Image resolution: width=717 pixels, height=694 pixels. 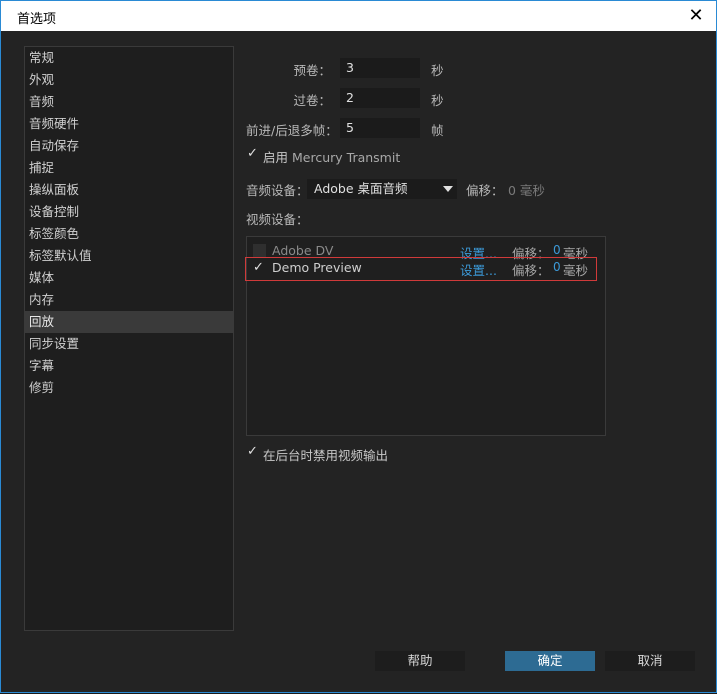 What do you see at coordinates (129, 80) in the screenshot?
I see `category-item-appearance: 外观` at bounding box center [129, 80].